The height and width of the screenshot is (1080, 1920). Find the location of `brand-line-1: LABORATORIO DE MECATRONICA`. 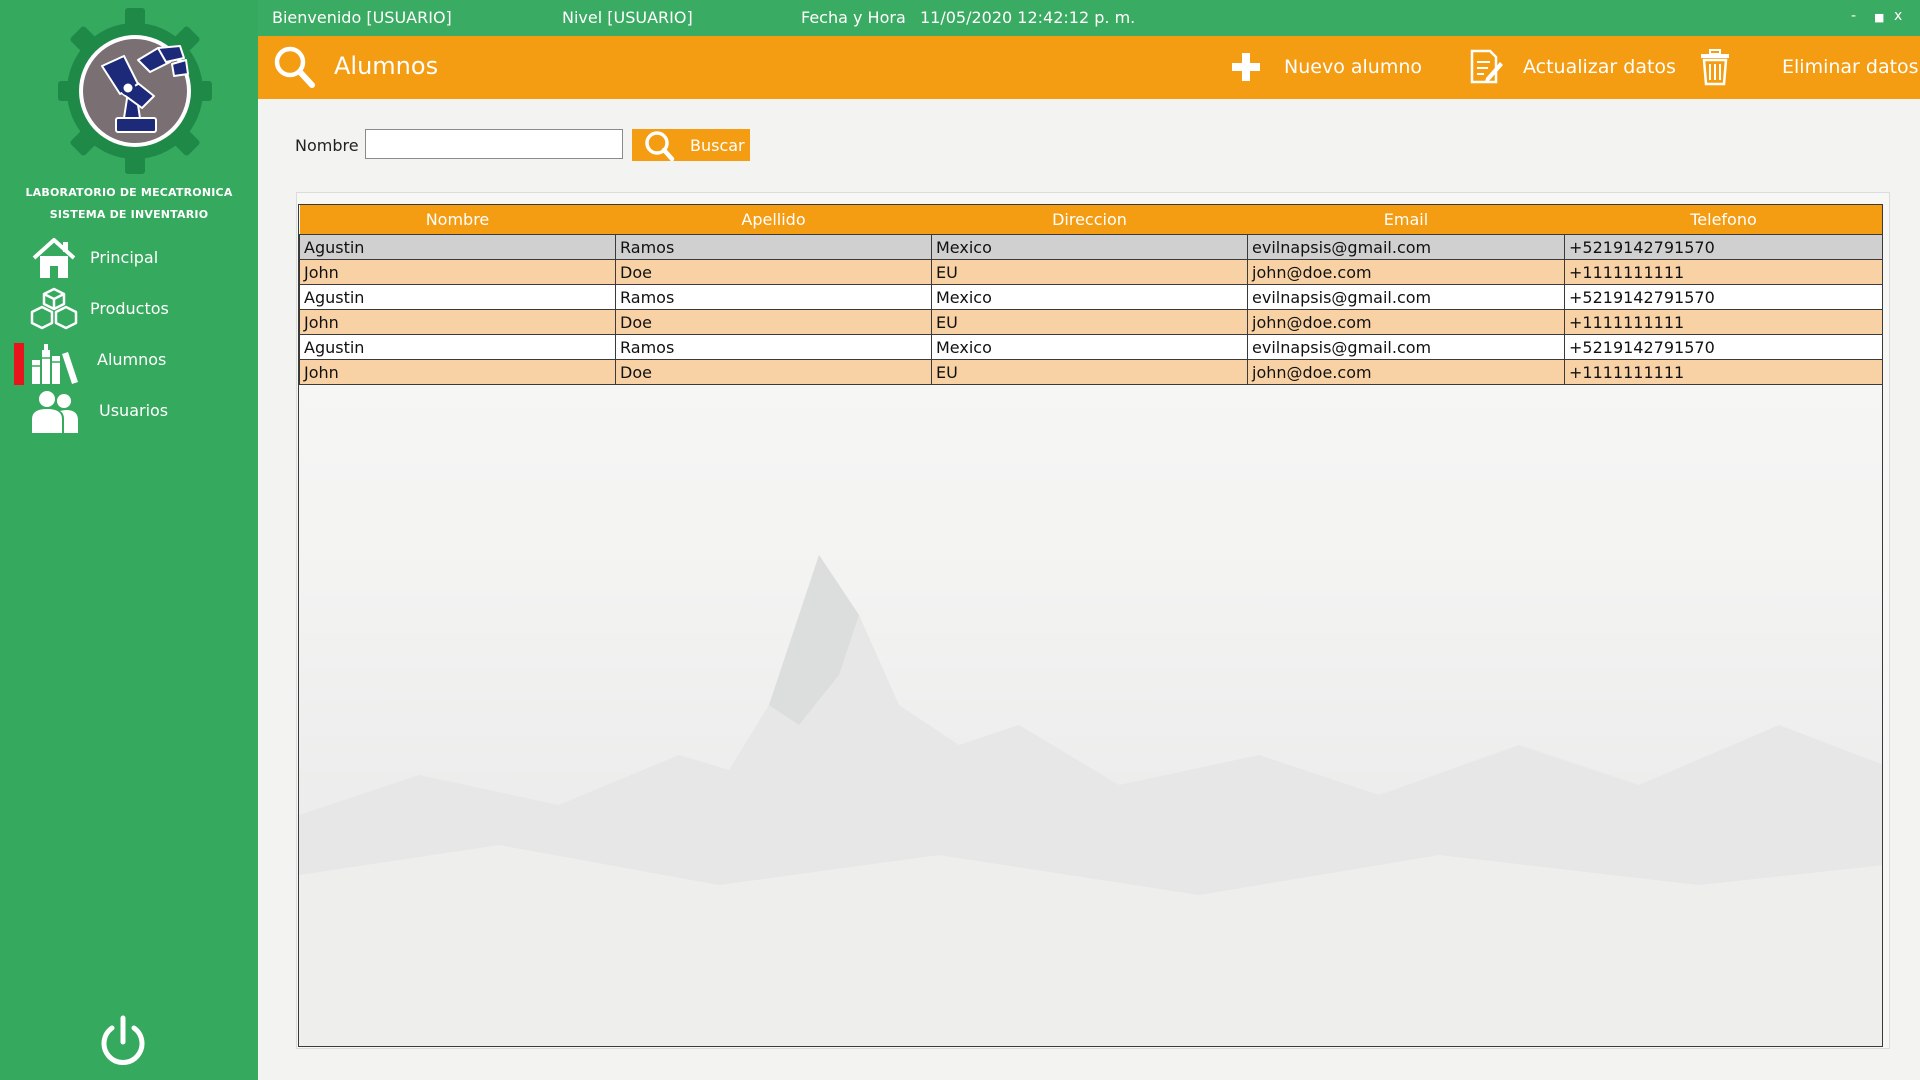

brand-line-1: LABORATORIO DE MECATRONICA is located at coordinates (129, 192).